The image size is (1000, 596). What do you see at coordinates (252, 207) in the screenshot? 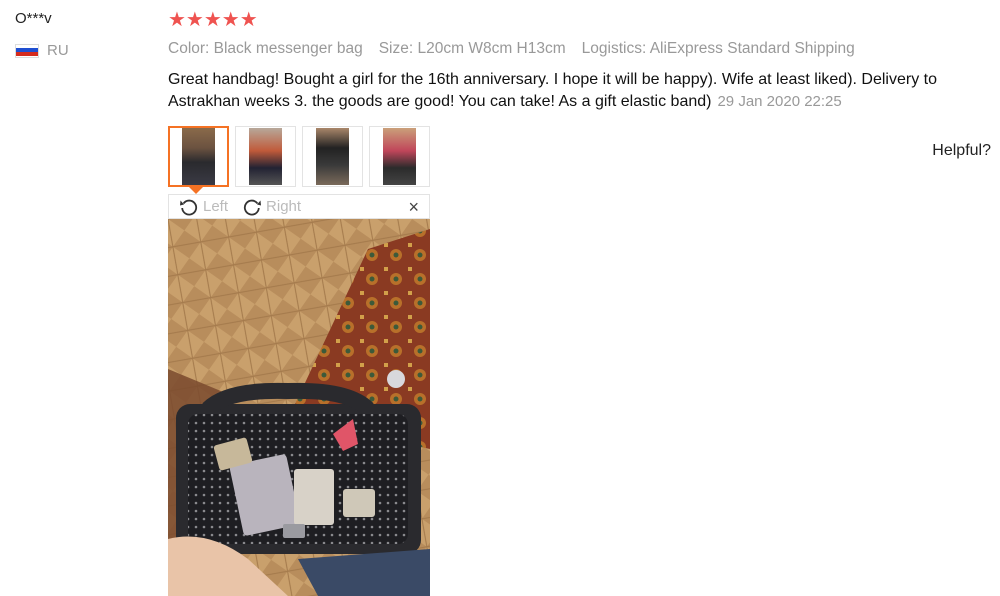
I see `rotate-right-icon` at bounding box center [252, 207].